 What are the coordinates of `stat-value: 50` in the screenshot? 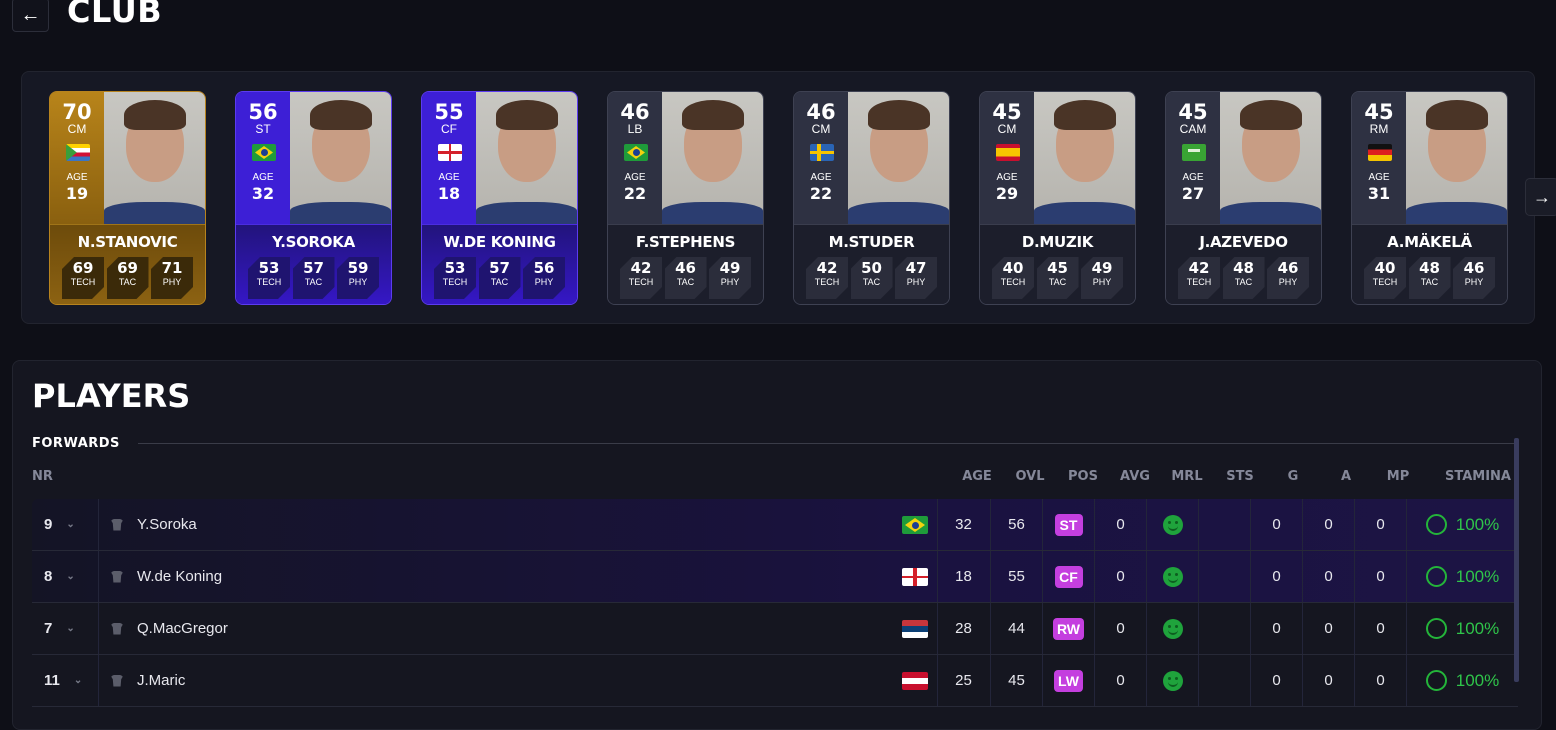 It's located at (871, 268).